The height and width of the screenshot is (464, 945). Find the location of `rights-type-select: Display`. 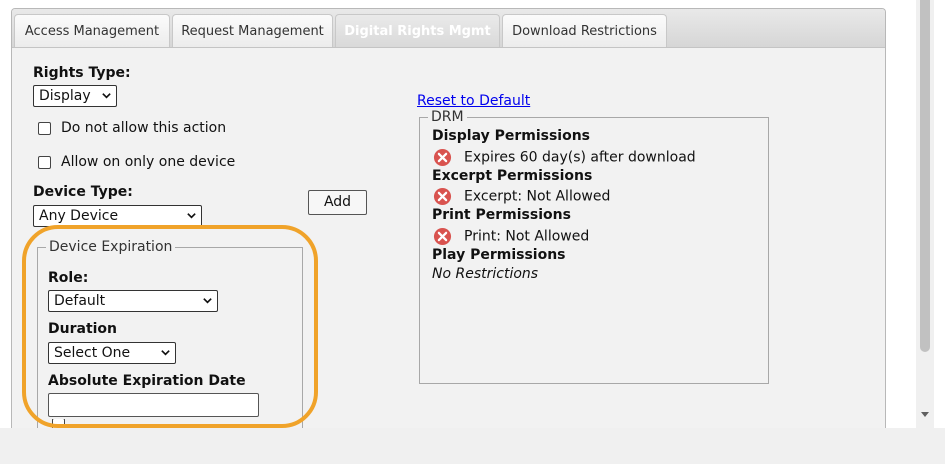

rights-type-select: Display is located at coordinates (75, 96).